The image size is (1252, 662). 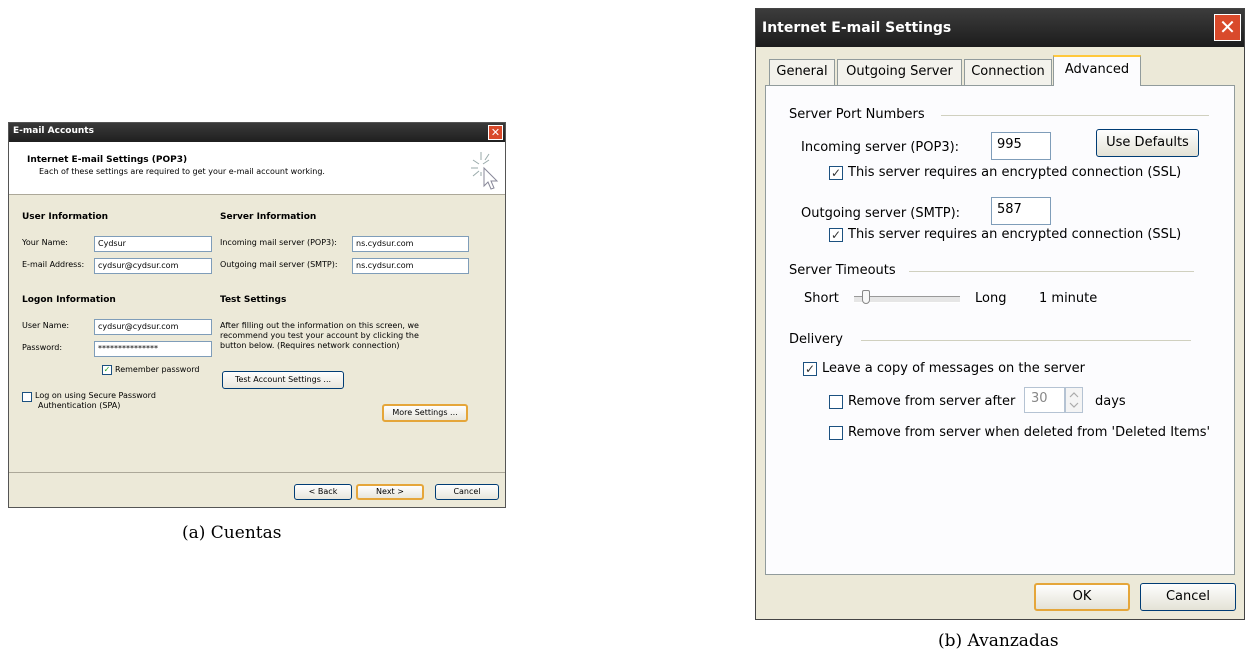 What do you see at coordinates (257, 132) in the screenshot?
I see `title-bar: E-mail Accounts ✕` at bounding box center [257, 132].